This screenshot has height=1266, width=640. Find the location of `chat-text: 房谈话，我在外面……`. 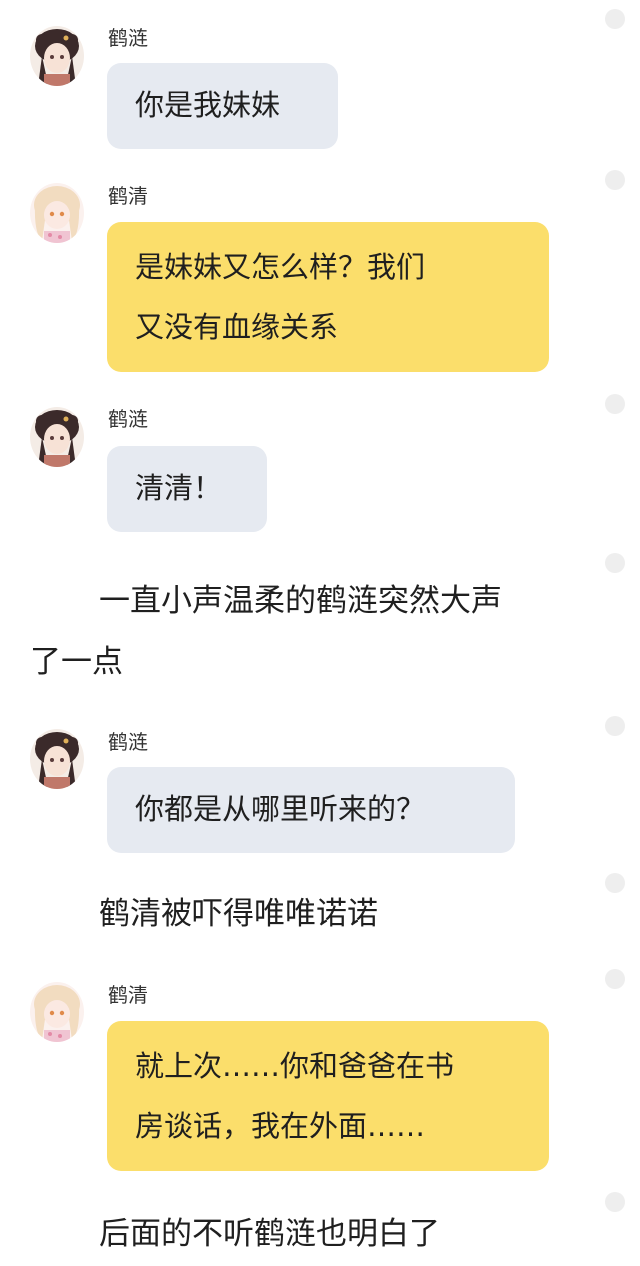

chat-text: 房谈话，我在外面…… is located at coordinates (280, 1126).